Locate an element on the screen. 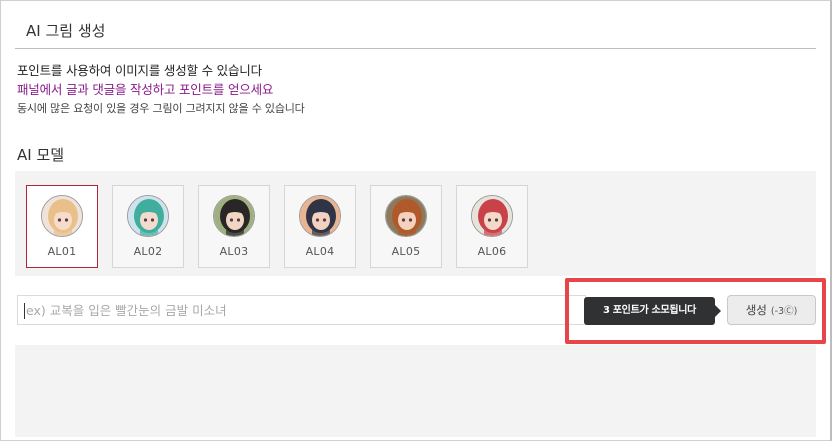 This screenshot has width=832, height=441. model-card-al06: AL06 is located at coordinates (492, 226).